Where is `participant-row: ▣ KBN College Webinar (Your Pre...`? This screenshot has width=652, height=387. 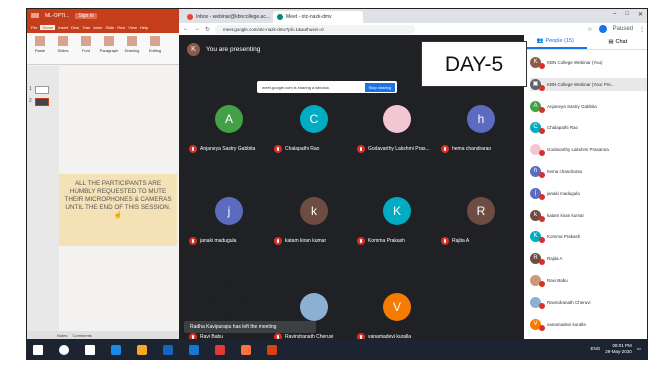
participant-row: ▣ KBN College Webinar (Your Pre... is located at coordinates (588, 84).